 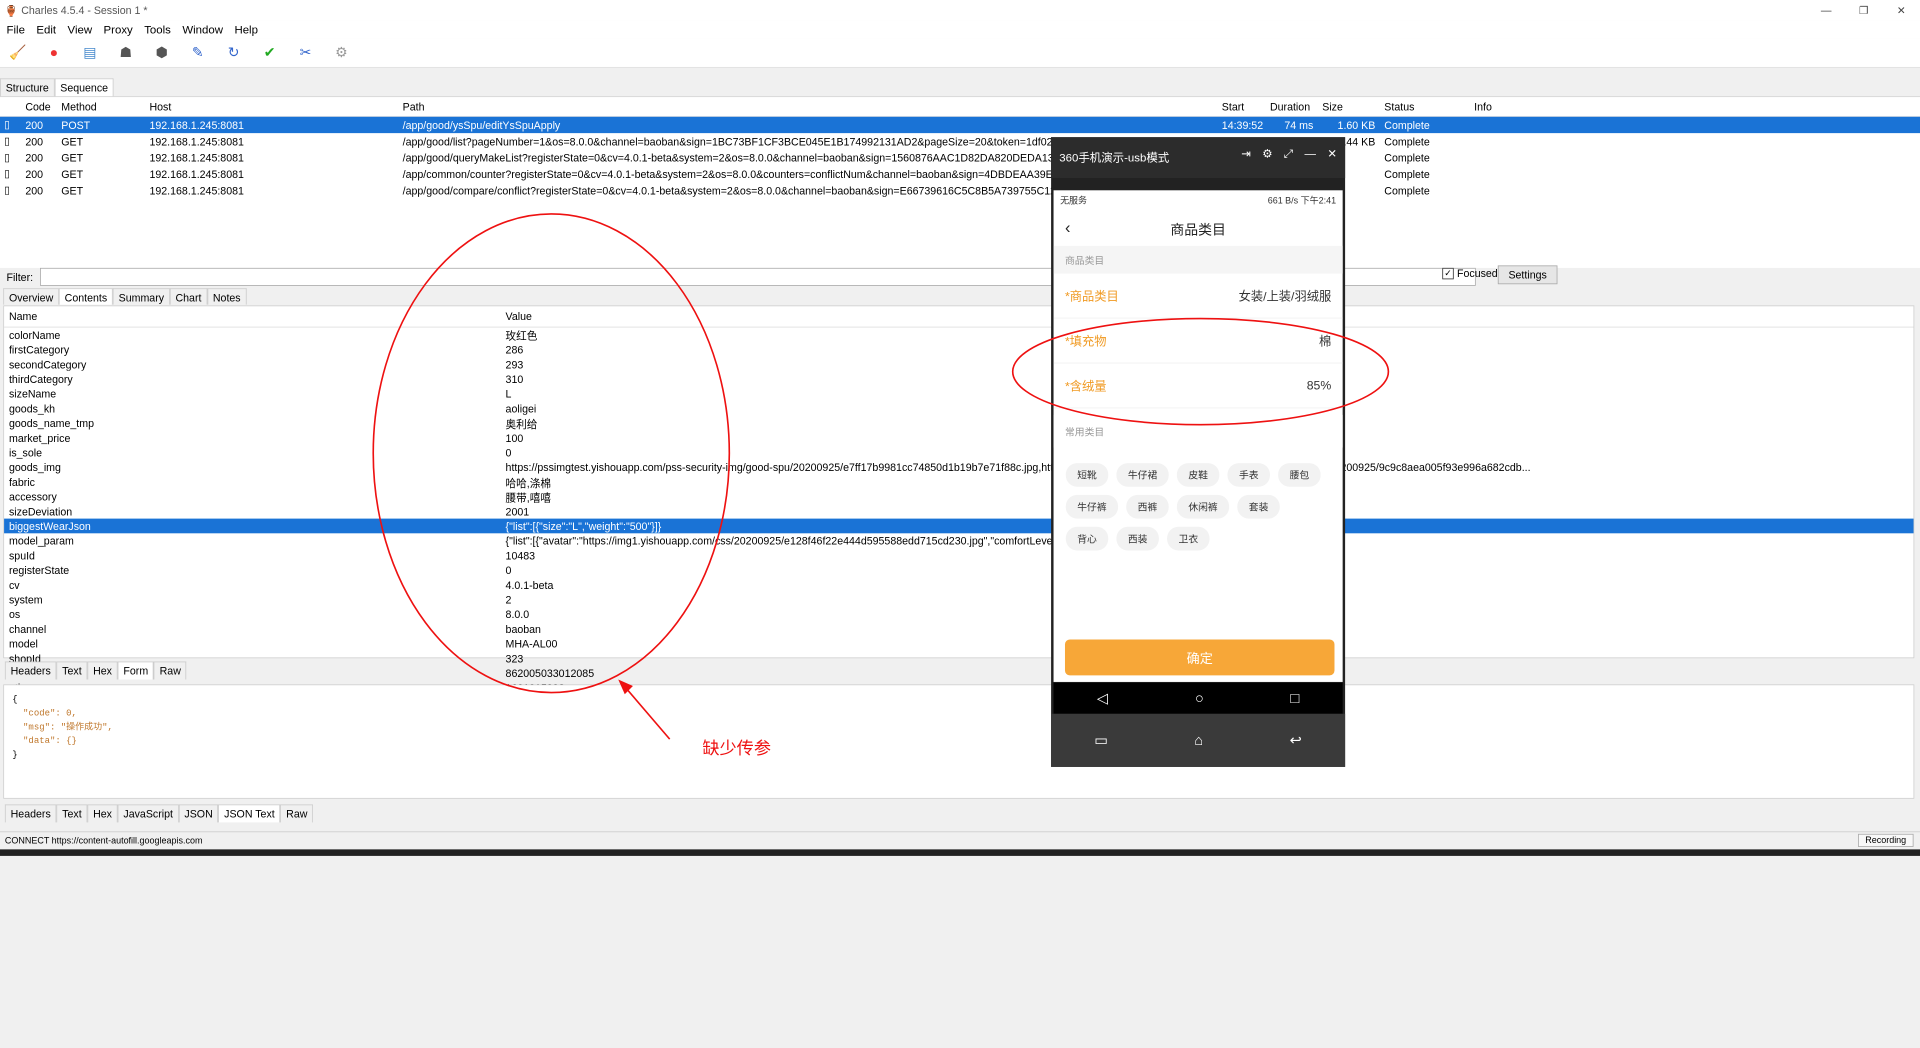 I want to click on param-row: accessory 腰带,嘻嘻, so click(x=958, y=496).